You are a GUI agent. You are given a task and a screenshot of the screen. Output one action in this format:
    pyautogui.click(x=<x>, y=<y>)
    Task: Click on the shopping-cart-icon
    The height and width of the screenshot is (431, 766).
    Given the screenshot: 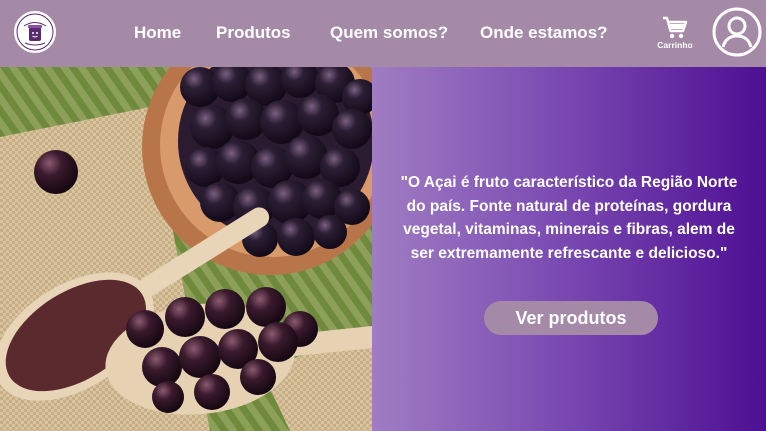 What is the action you would take?
    pyautogui.click(x=675, y=27)
    